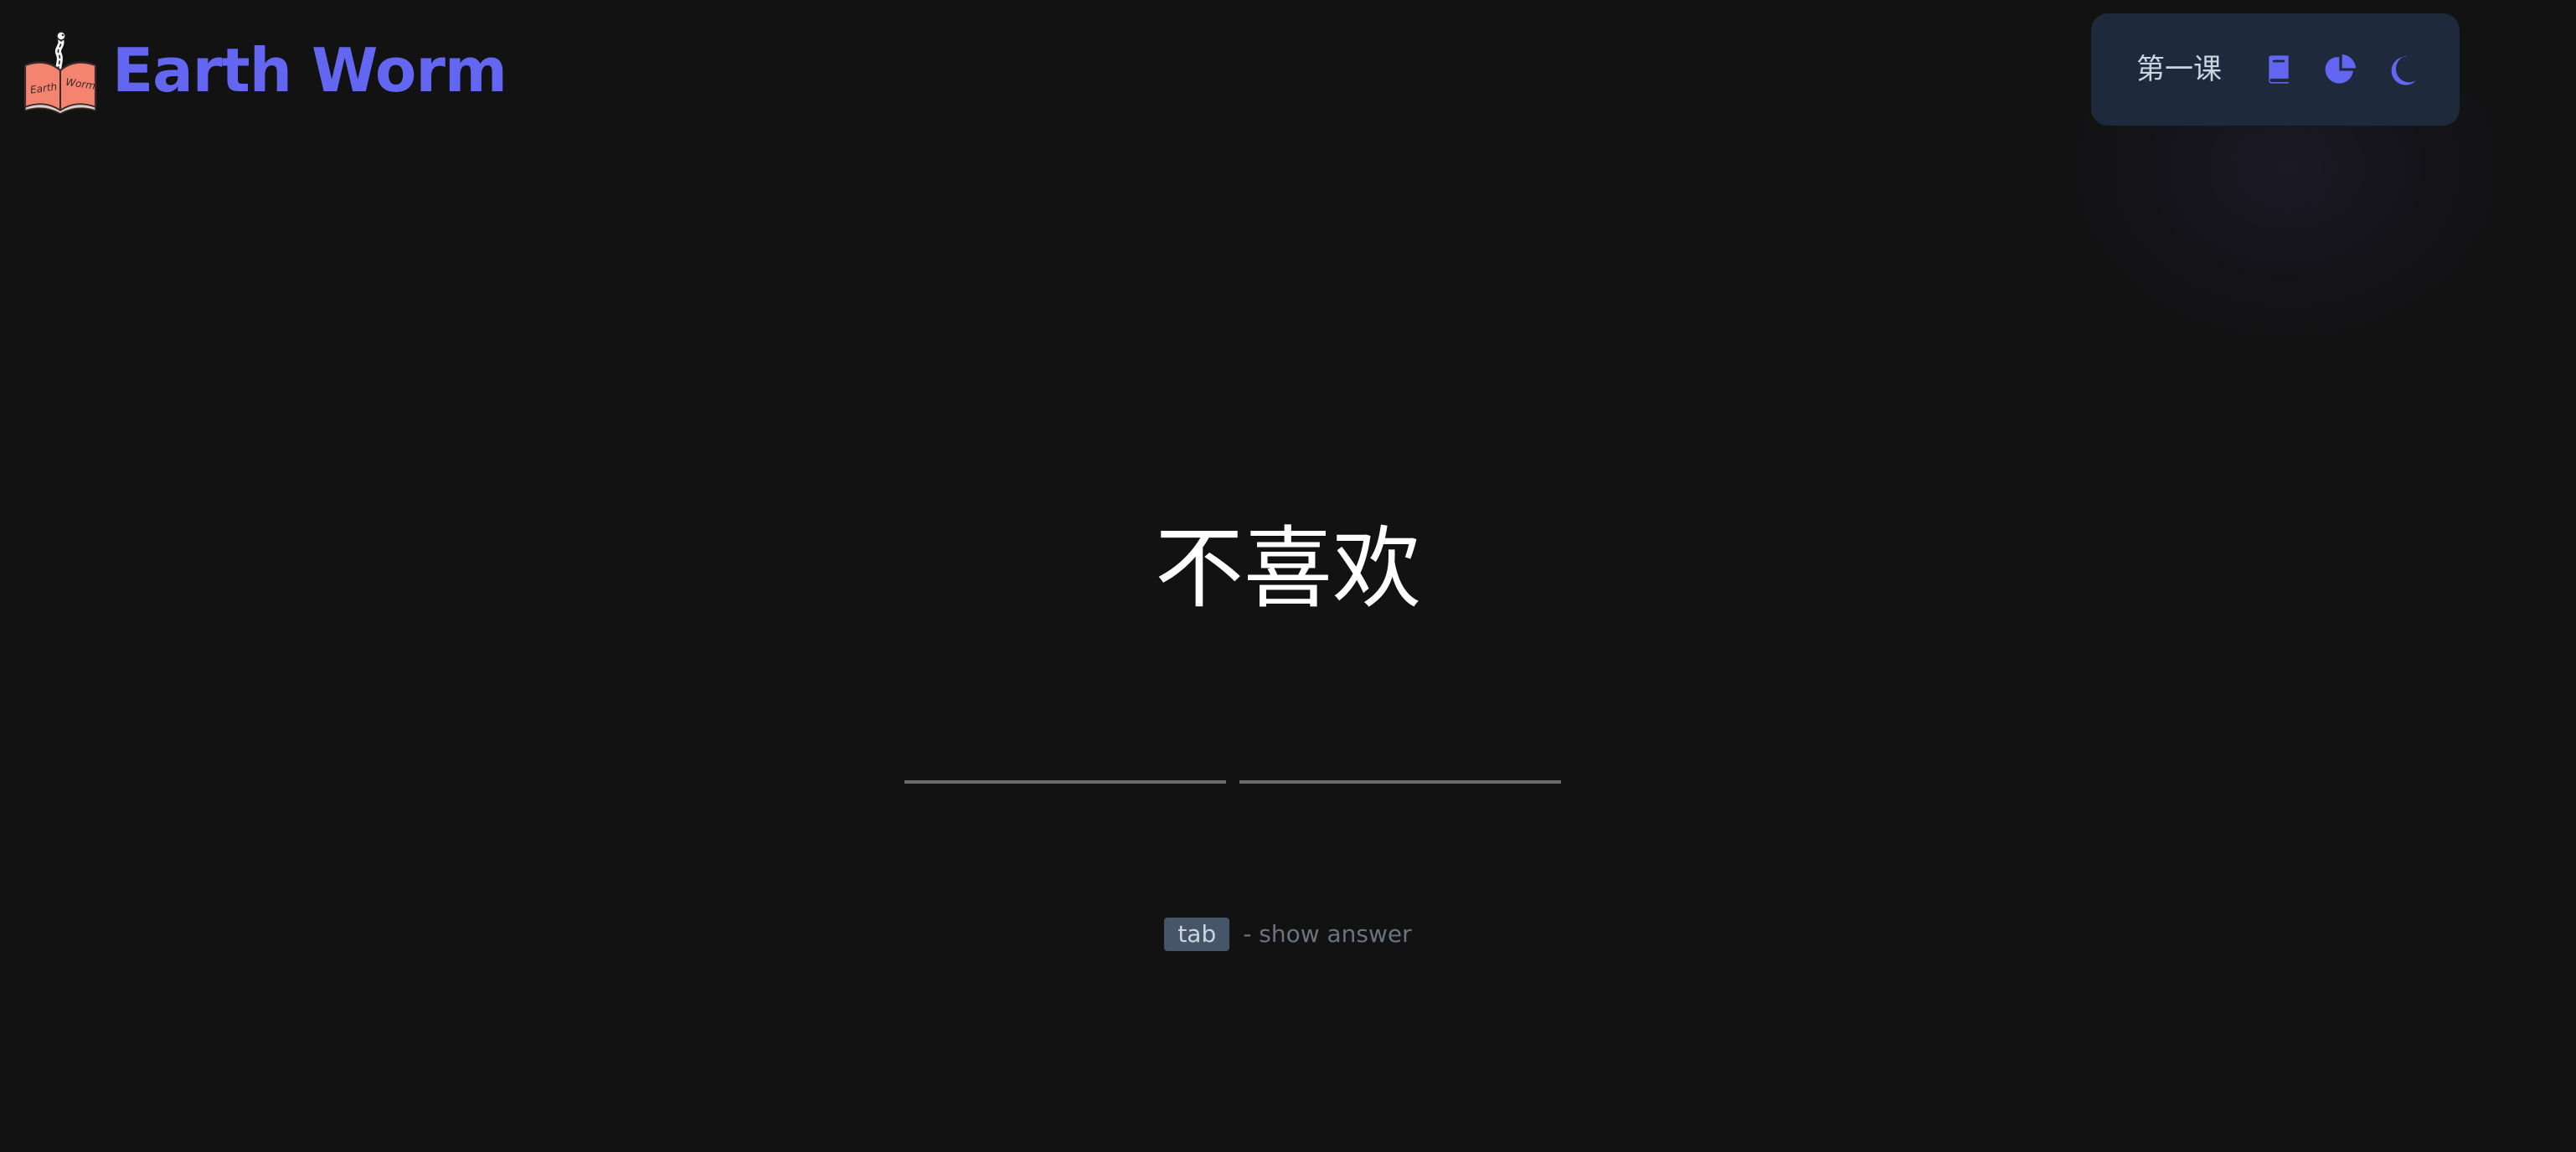 The height and width of the screenshot is (1152, 2576). I want to click on answer-input-row, so click(1232, 756).